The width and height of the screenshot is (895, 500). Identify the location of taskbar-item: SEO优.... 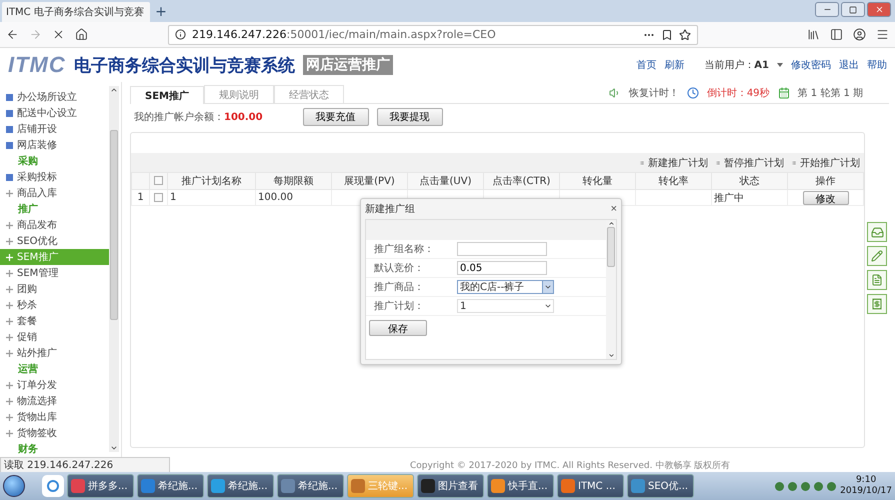
(660, 486).